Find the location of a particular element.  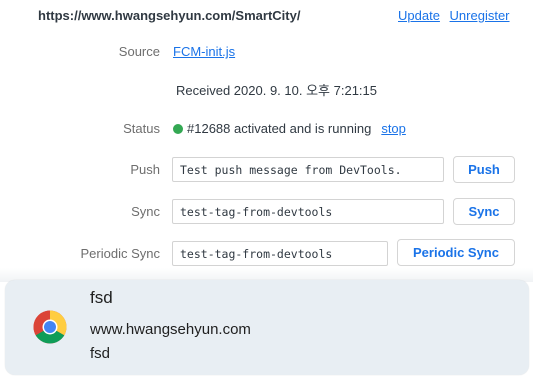

status-running-dot-icon is located at coordinates (178, 129).